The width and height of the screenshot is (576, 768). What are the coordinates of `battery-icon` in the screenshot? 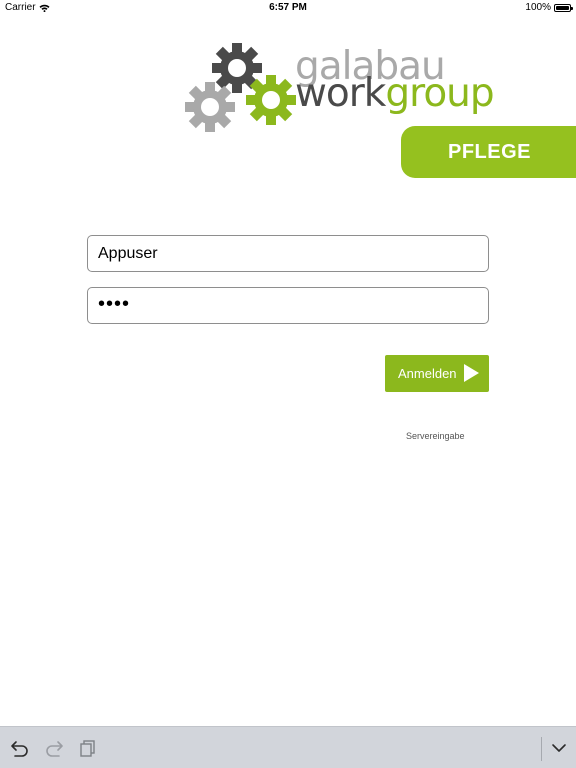 It's located at (563, 7).